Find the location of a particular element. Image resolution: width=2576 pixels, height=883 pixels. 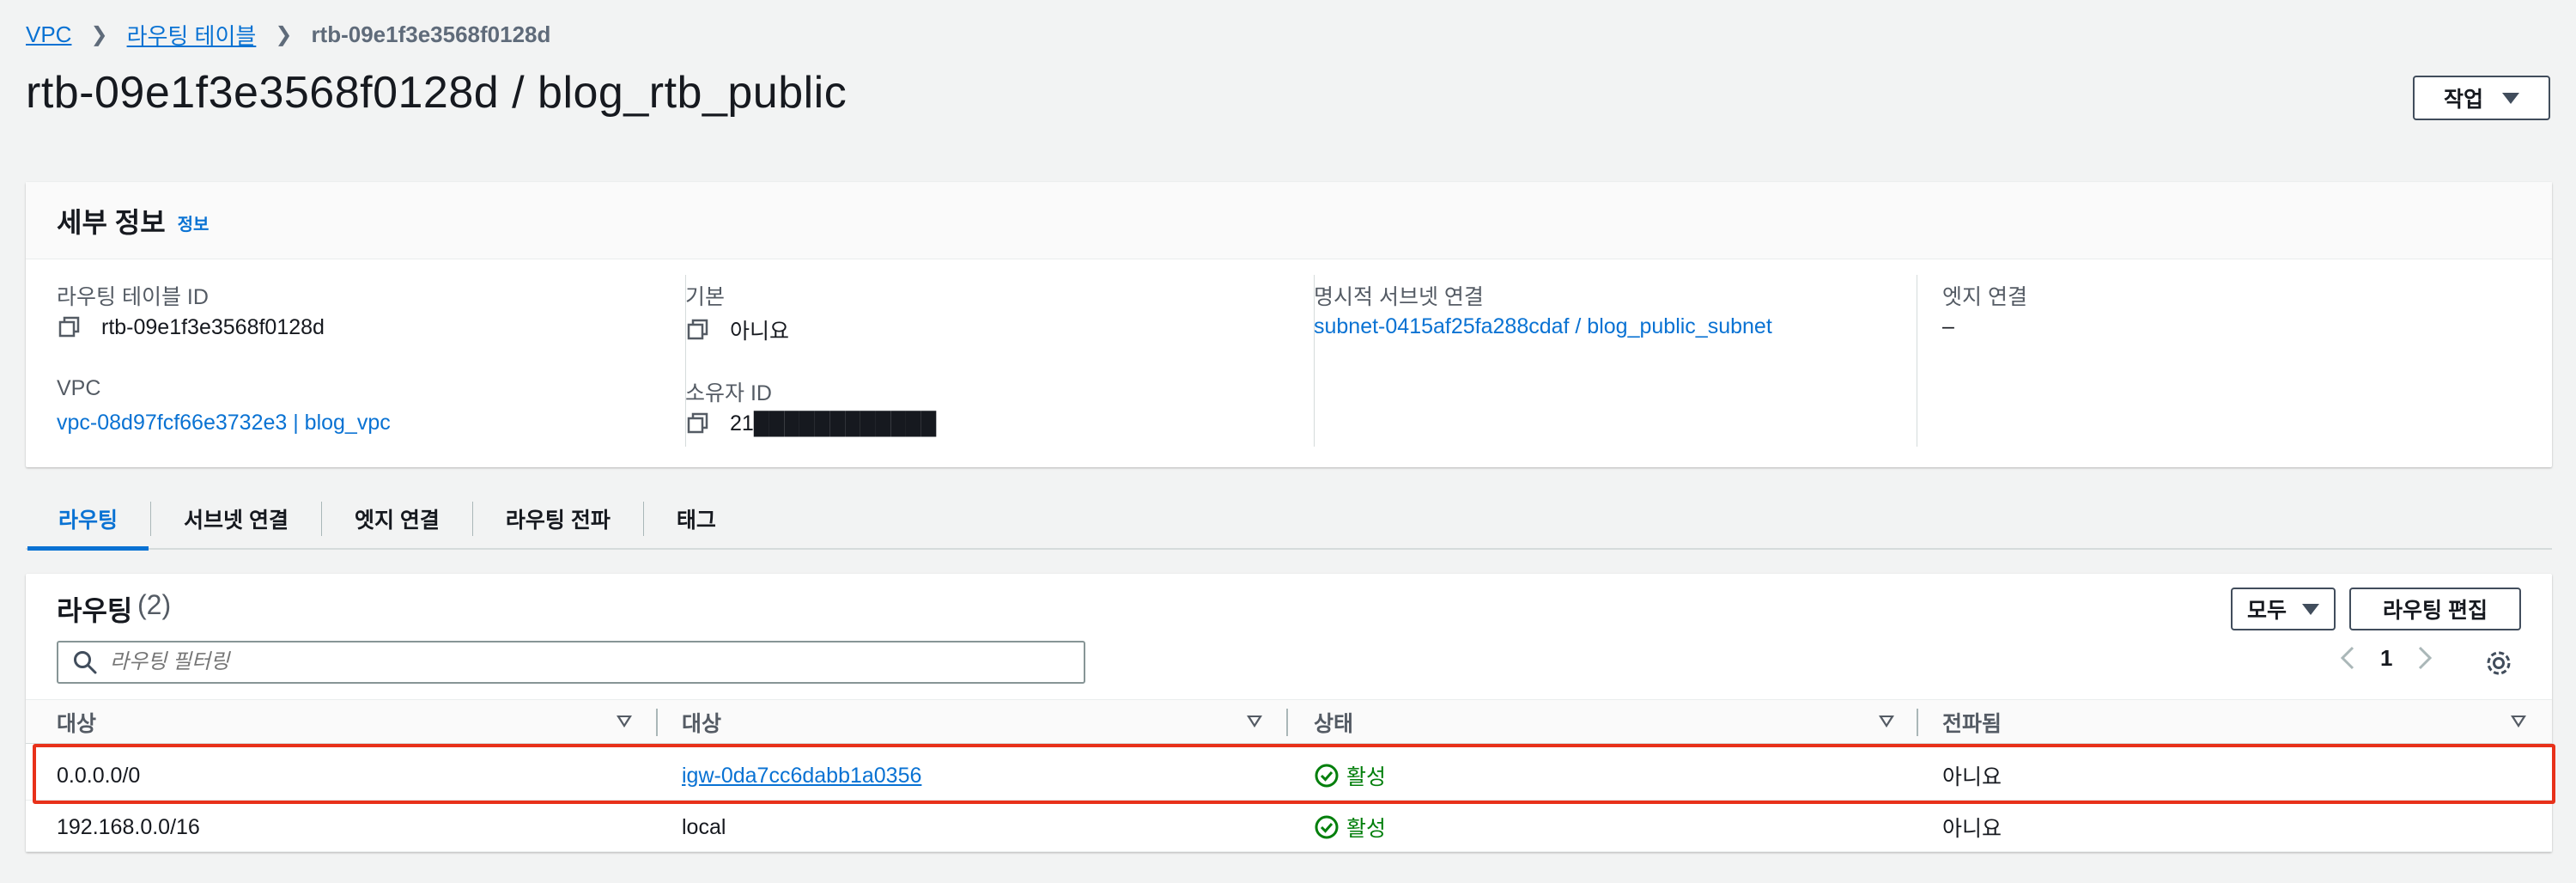

route-table-id-label: 라우팅 테이블 ID is located at coordinates (133, 297).